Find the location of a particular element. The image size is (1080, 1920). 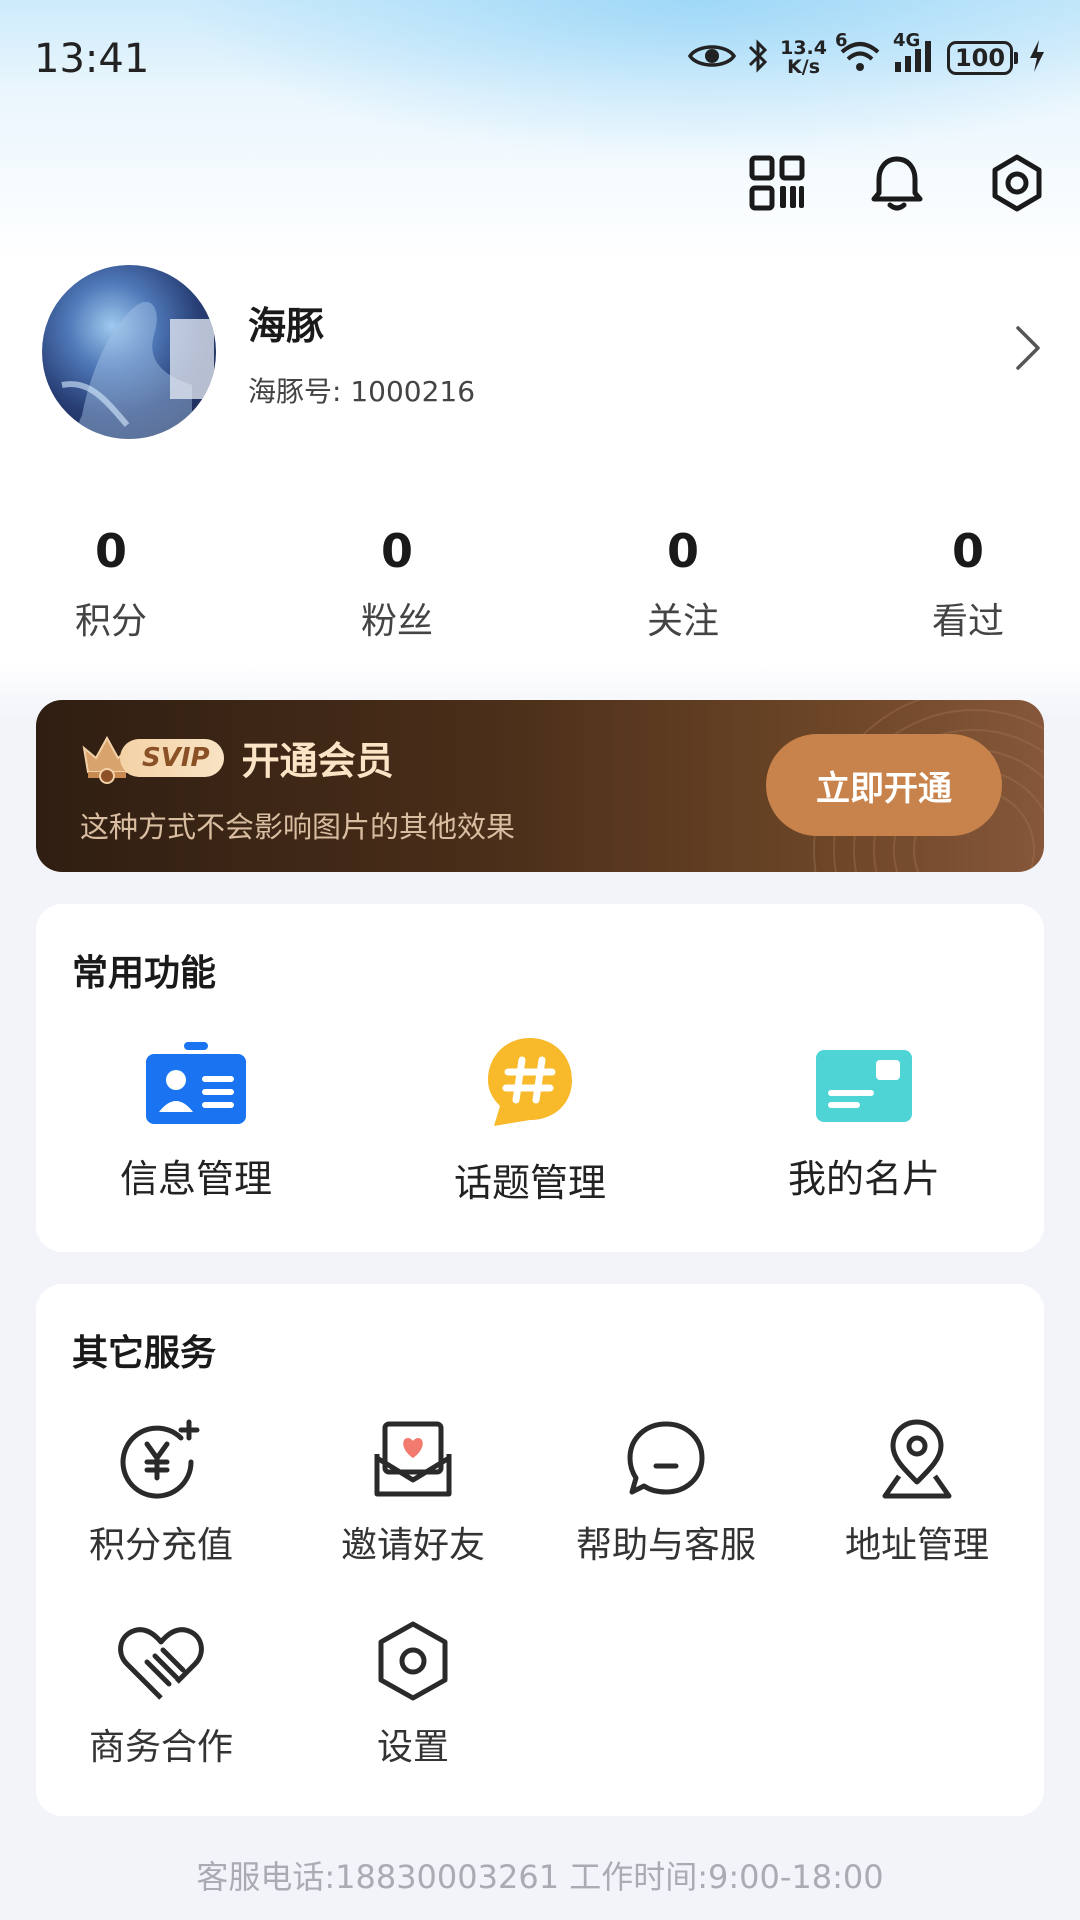

battery-cap is located at coordinates (1016, 58).